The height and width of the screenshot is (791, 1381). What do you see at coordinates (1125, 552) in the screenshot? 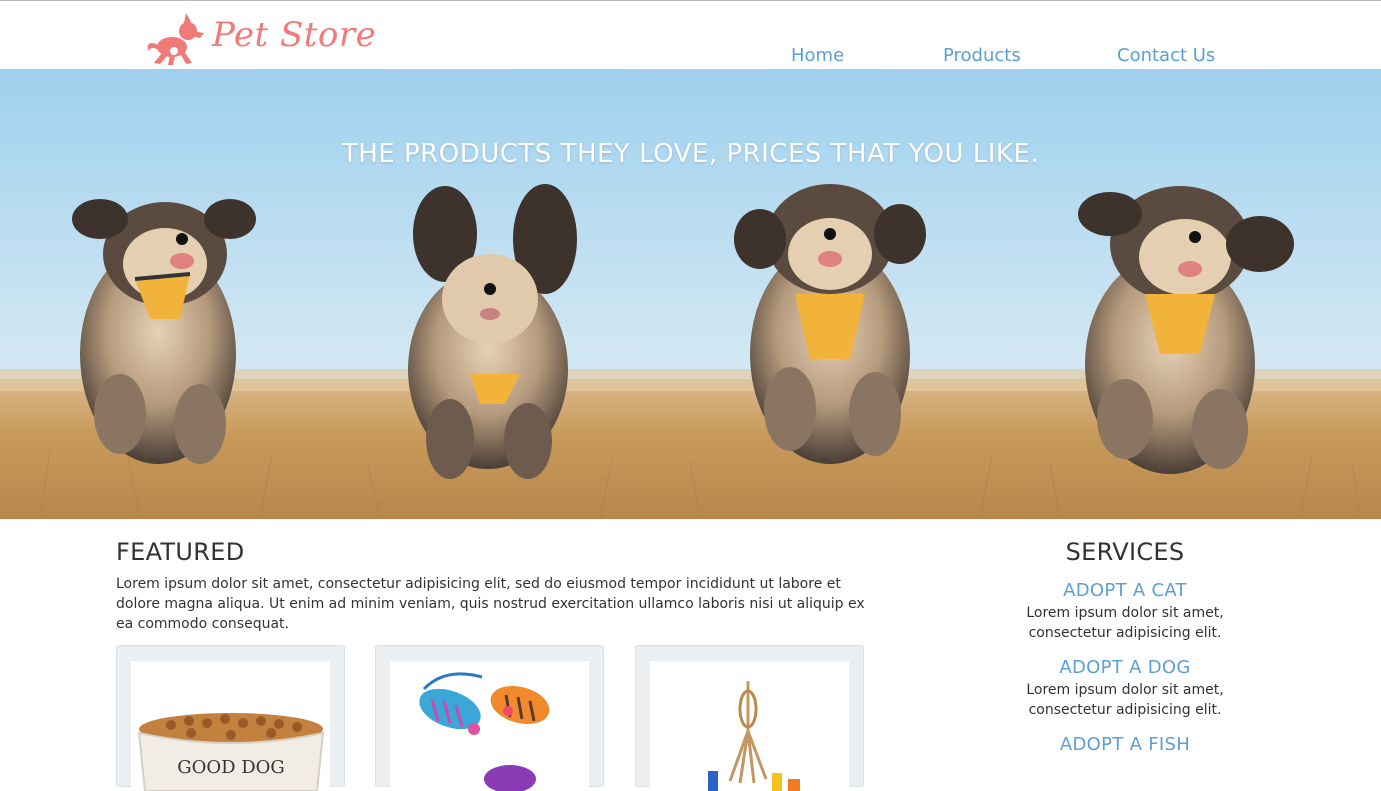
I see `services-title: SERVICES` at bounding box center [1125, 552].